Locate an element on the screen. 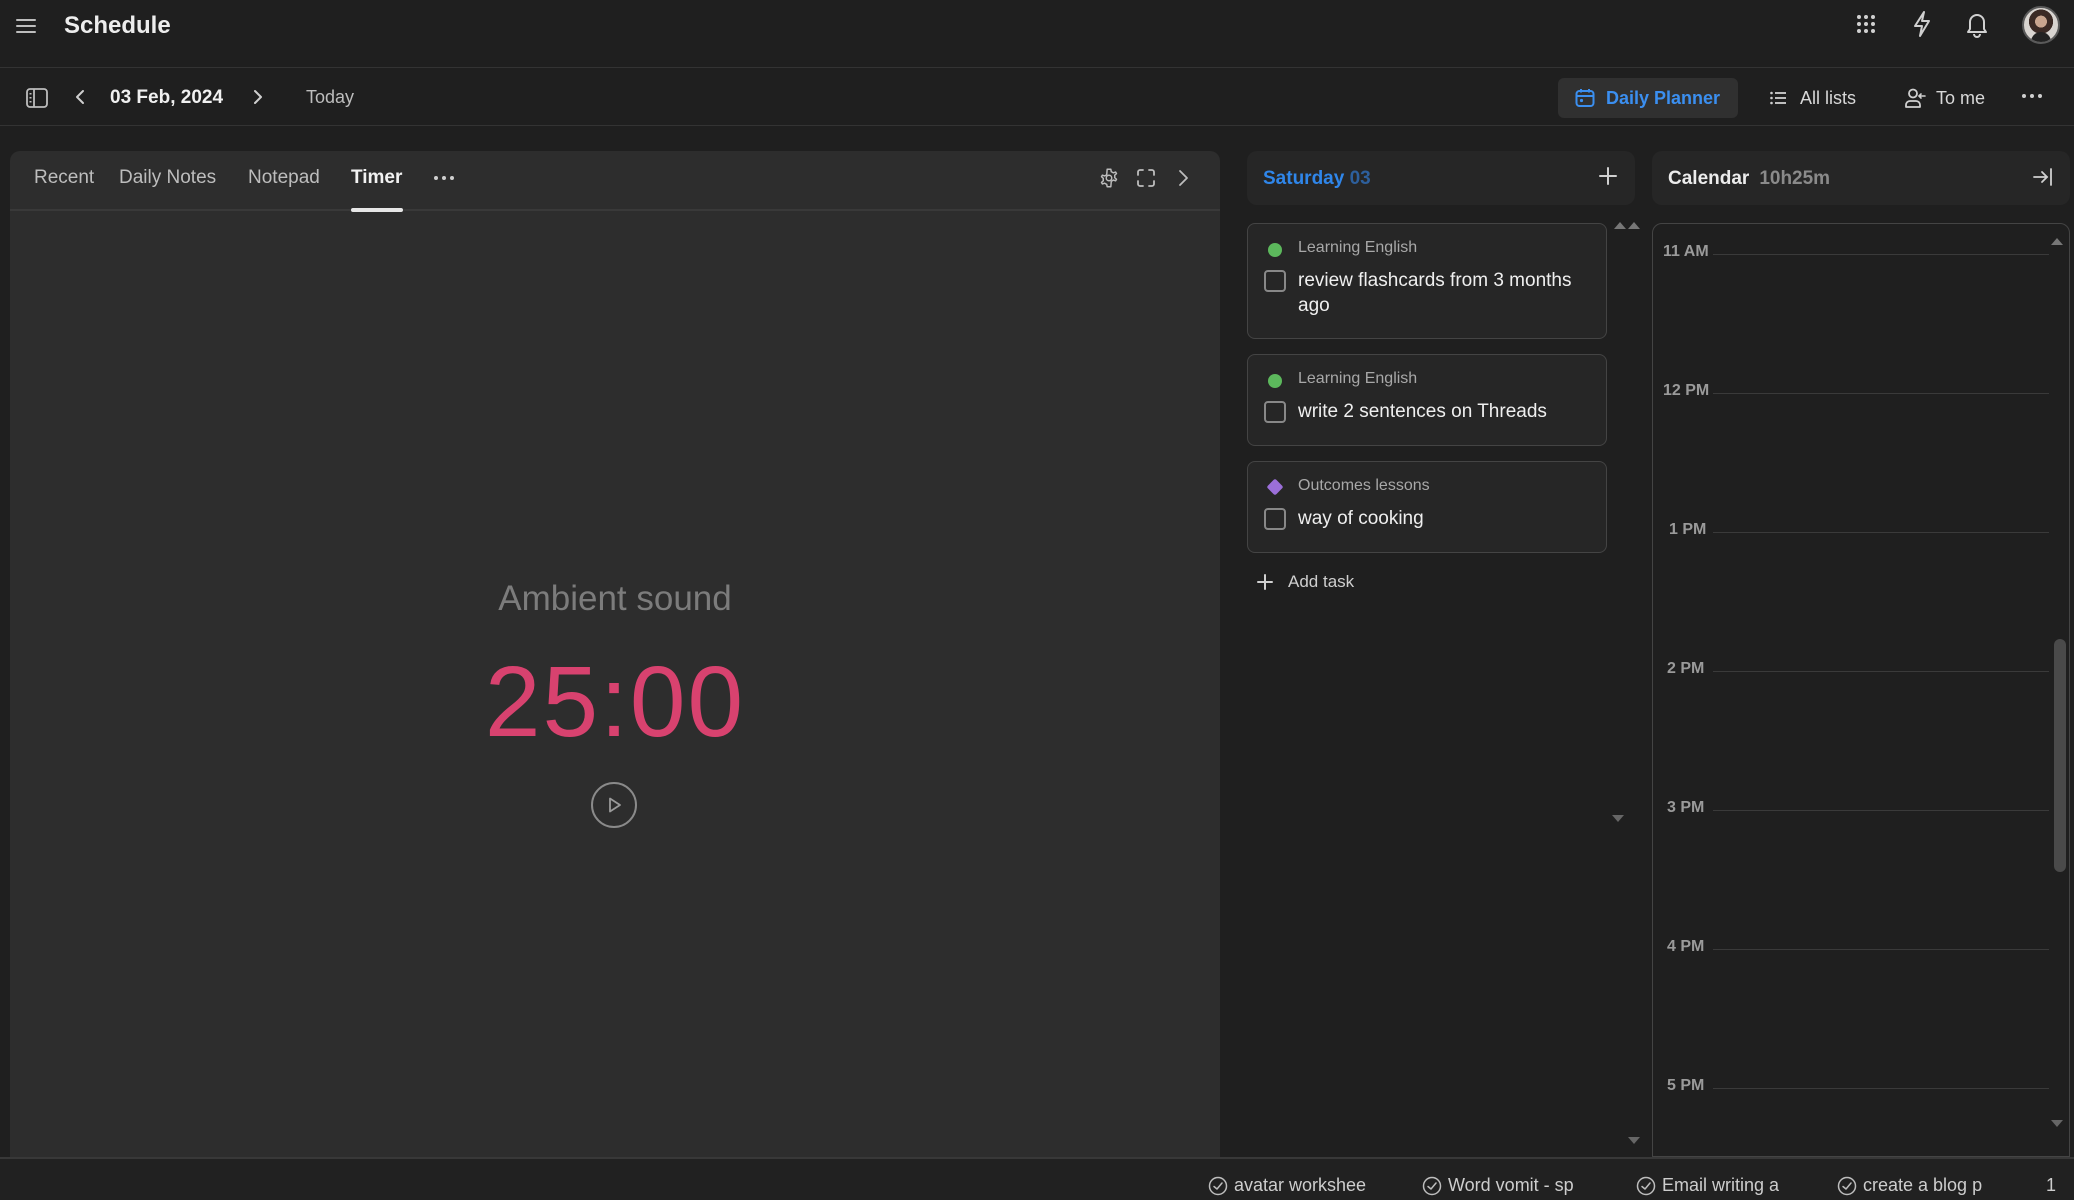 This screenshot has width=2074, height=1200. view-daily-planner: Daily Planner is located at coordinates (1648, 98).